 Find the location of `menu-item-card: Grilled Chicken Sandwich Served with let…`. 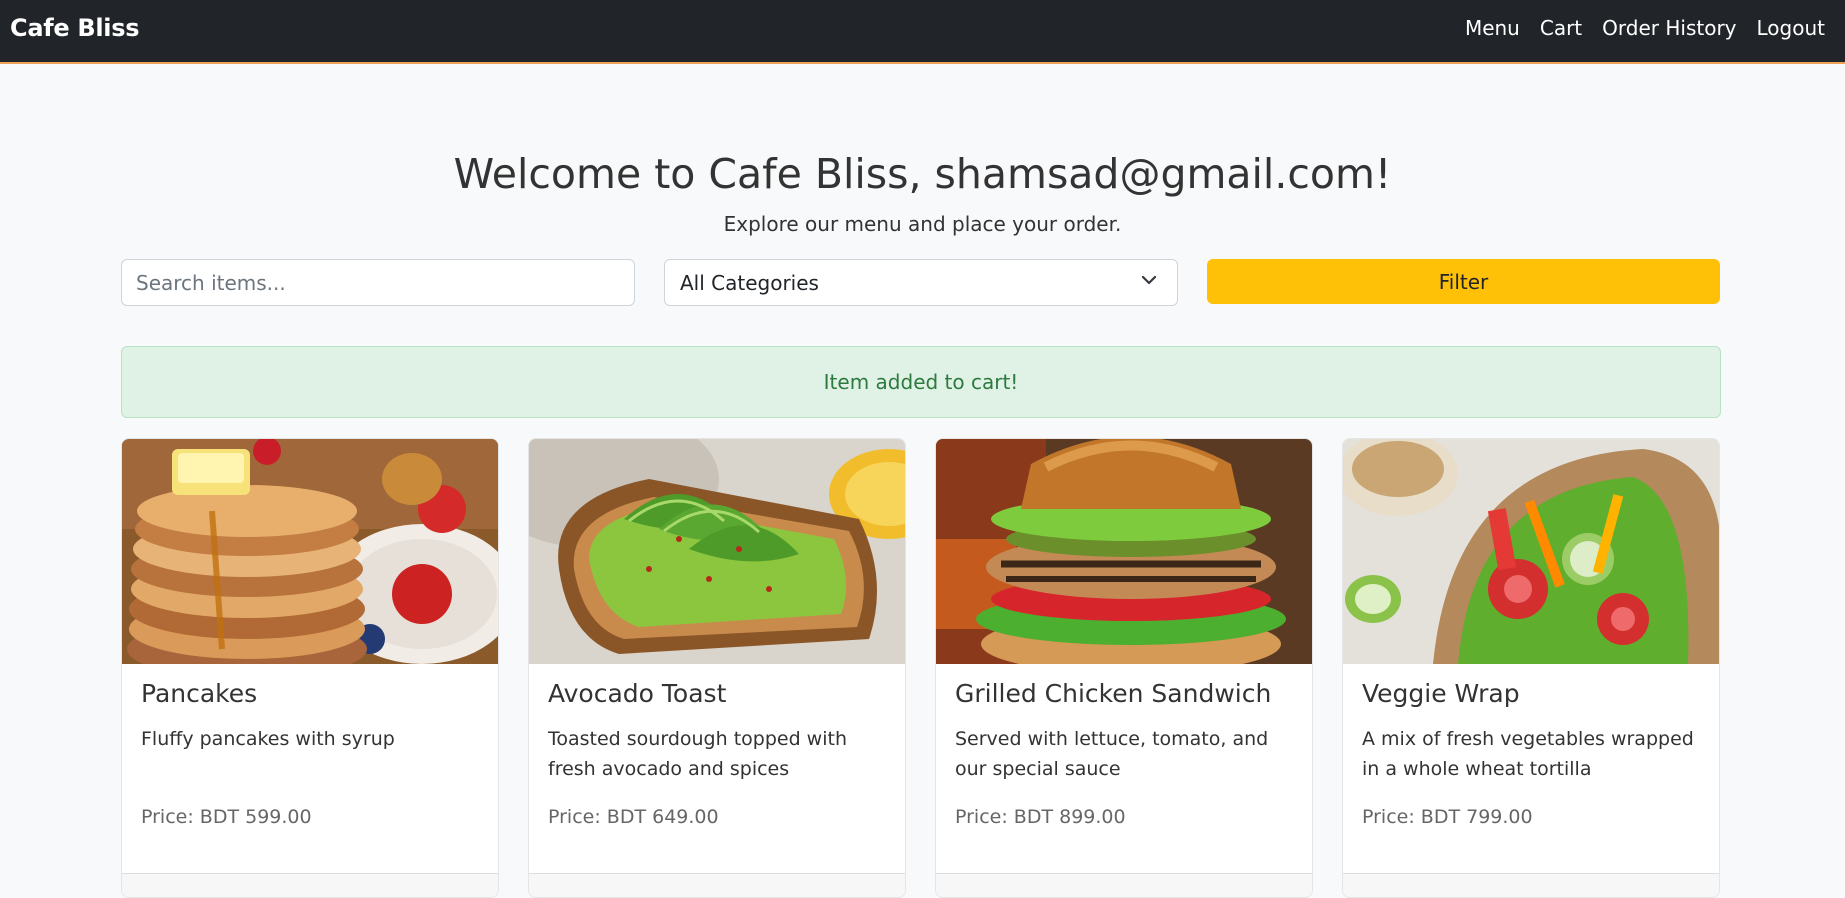

menu-item-card: Grilled Chicken Sandwich Served with let… is located at coordinates (1124, 668).